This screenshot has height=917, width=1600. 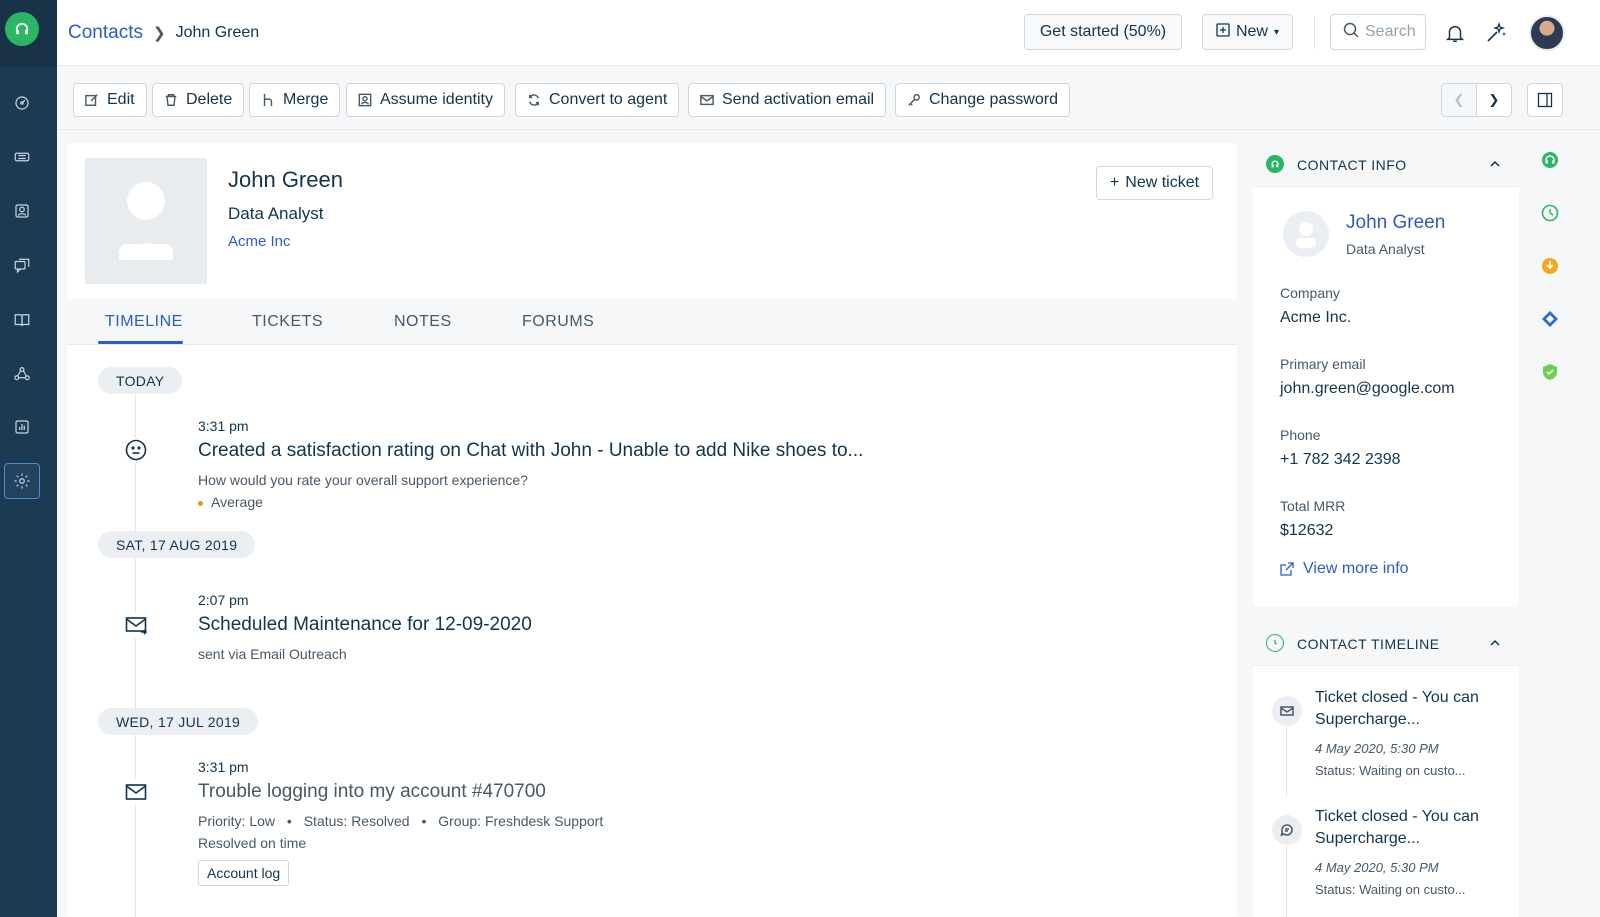 I want to click on edit-label: Edit, so click(x=121, y=99).